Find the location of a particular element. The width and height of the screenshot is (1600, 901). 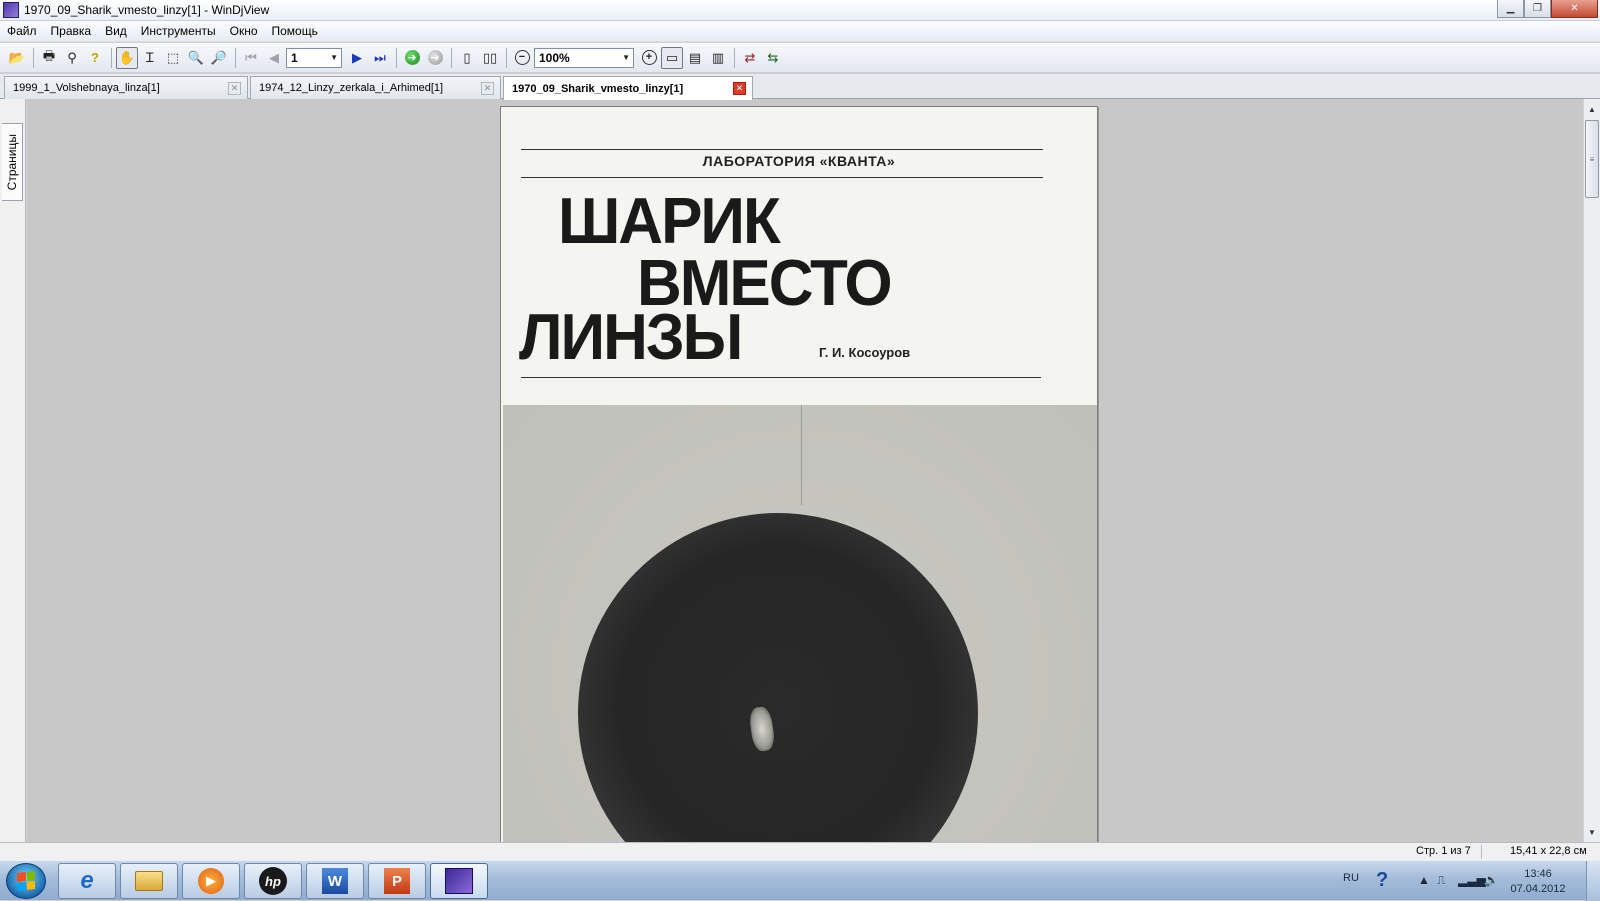

help-icon: ? is located at coordinates (95, 58).